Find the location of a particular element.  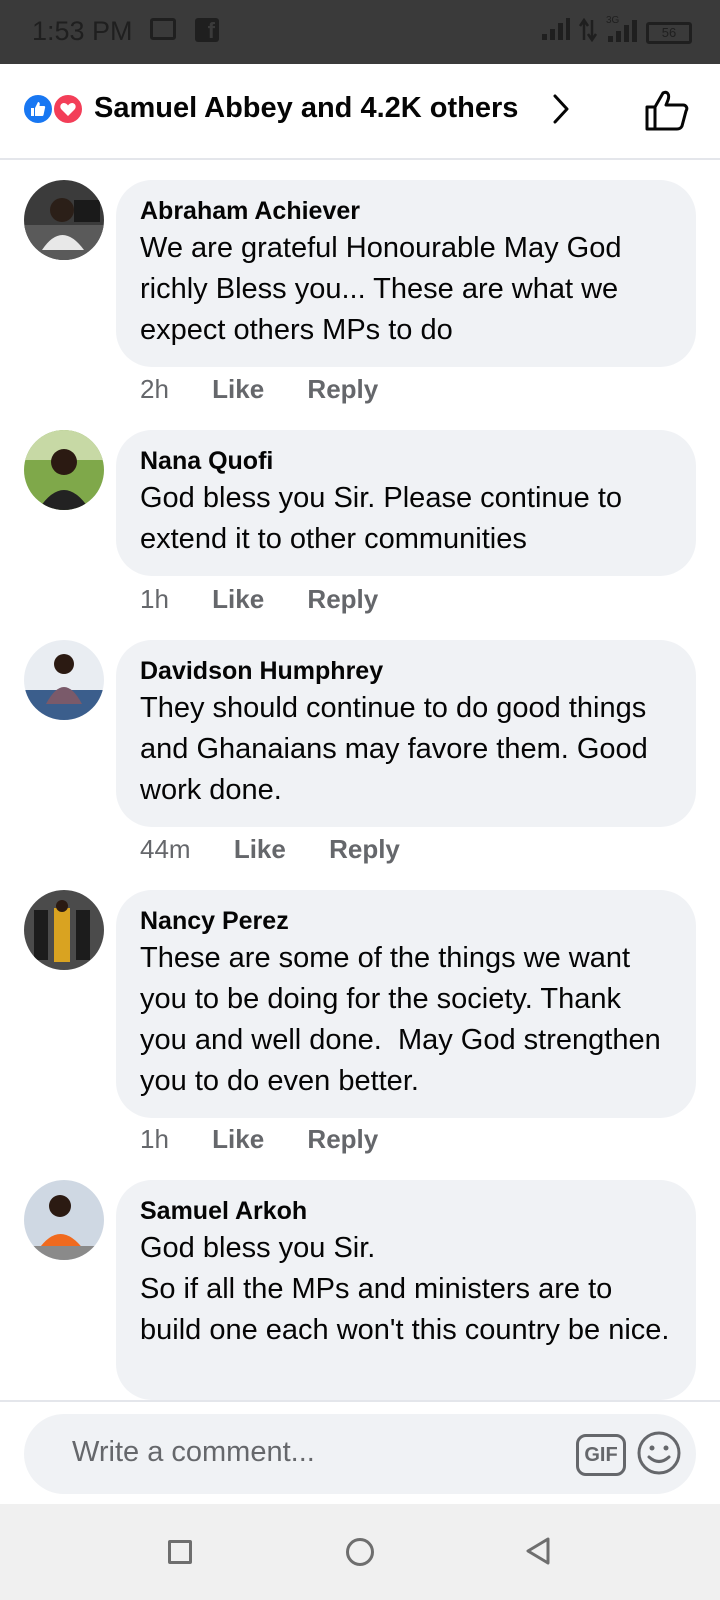

reactions-header: Samuel Abbey and 4.2K others is located at coordinates (360, 112).